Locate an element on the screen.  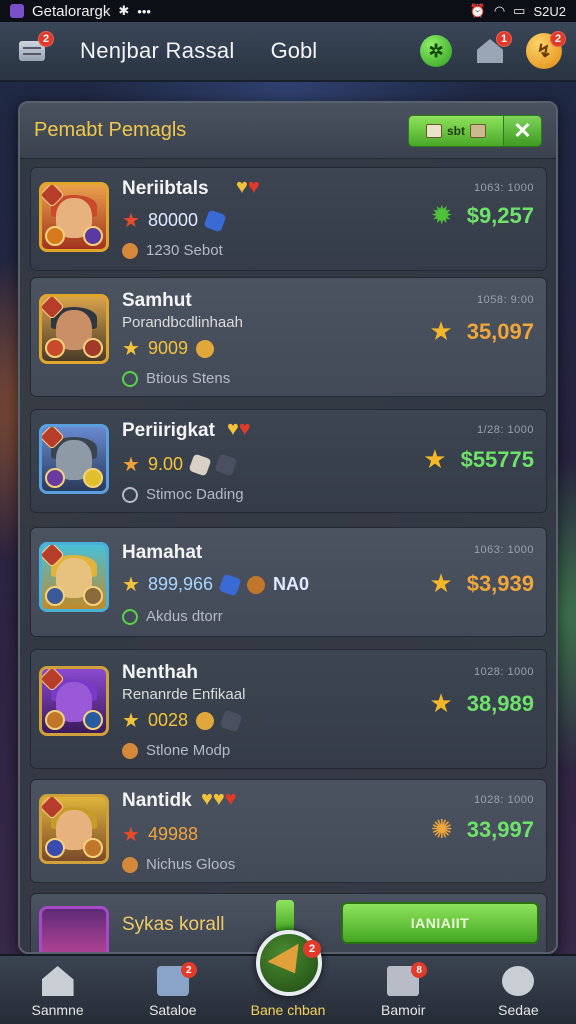
status-text: Nichus Gloos is located at coordinates (191, 864).